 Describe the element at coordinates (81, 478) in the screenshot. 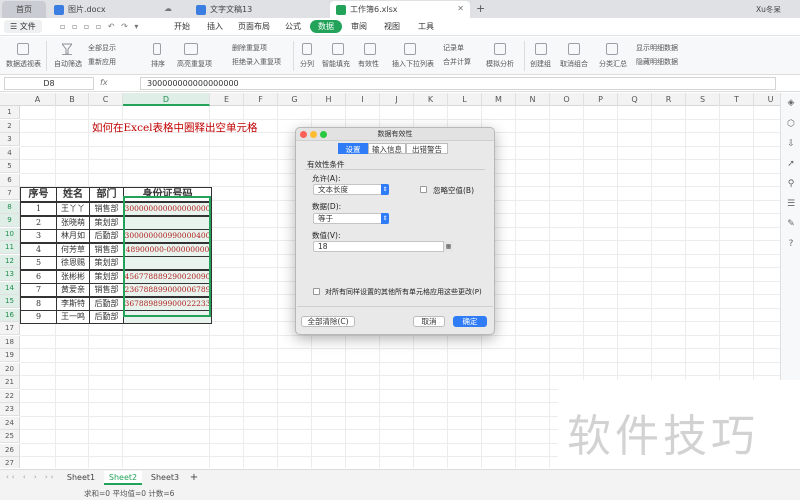

I see `sheet-tab-1: Sheet1` at that location.